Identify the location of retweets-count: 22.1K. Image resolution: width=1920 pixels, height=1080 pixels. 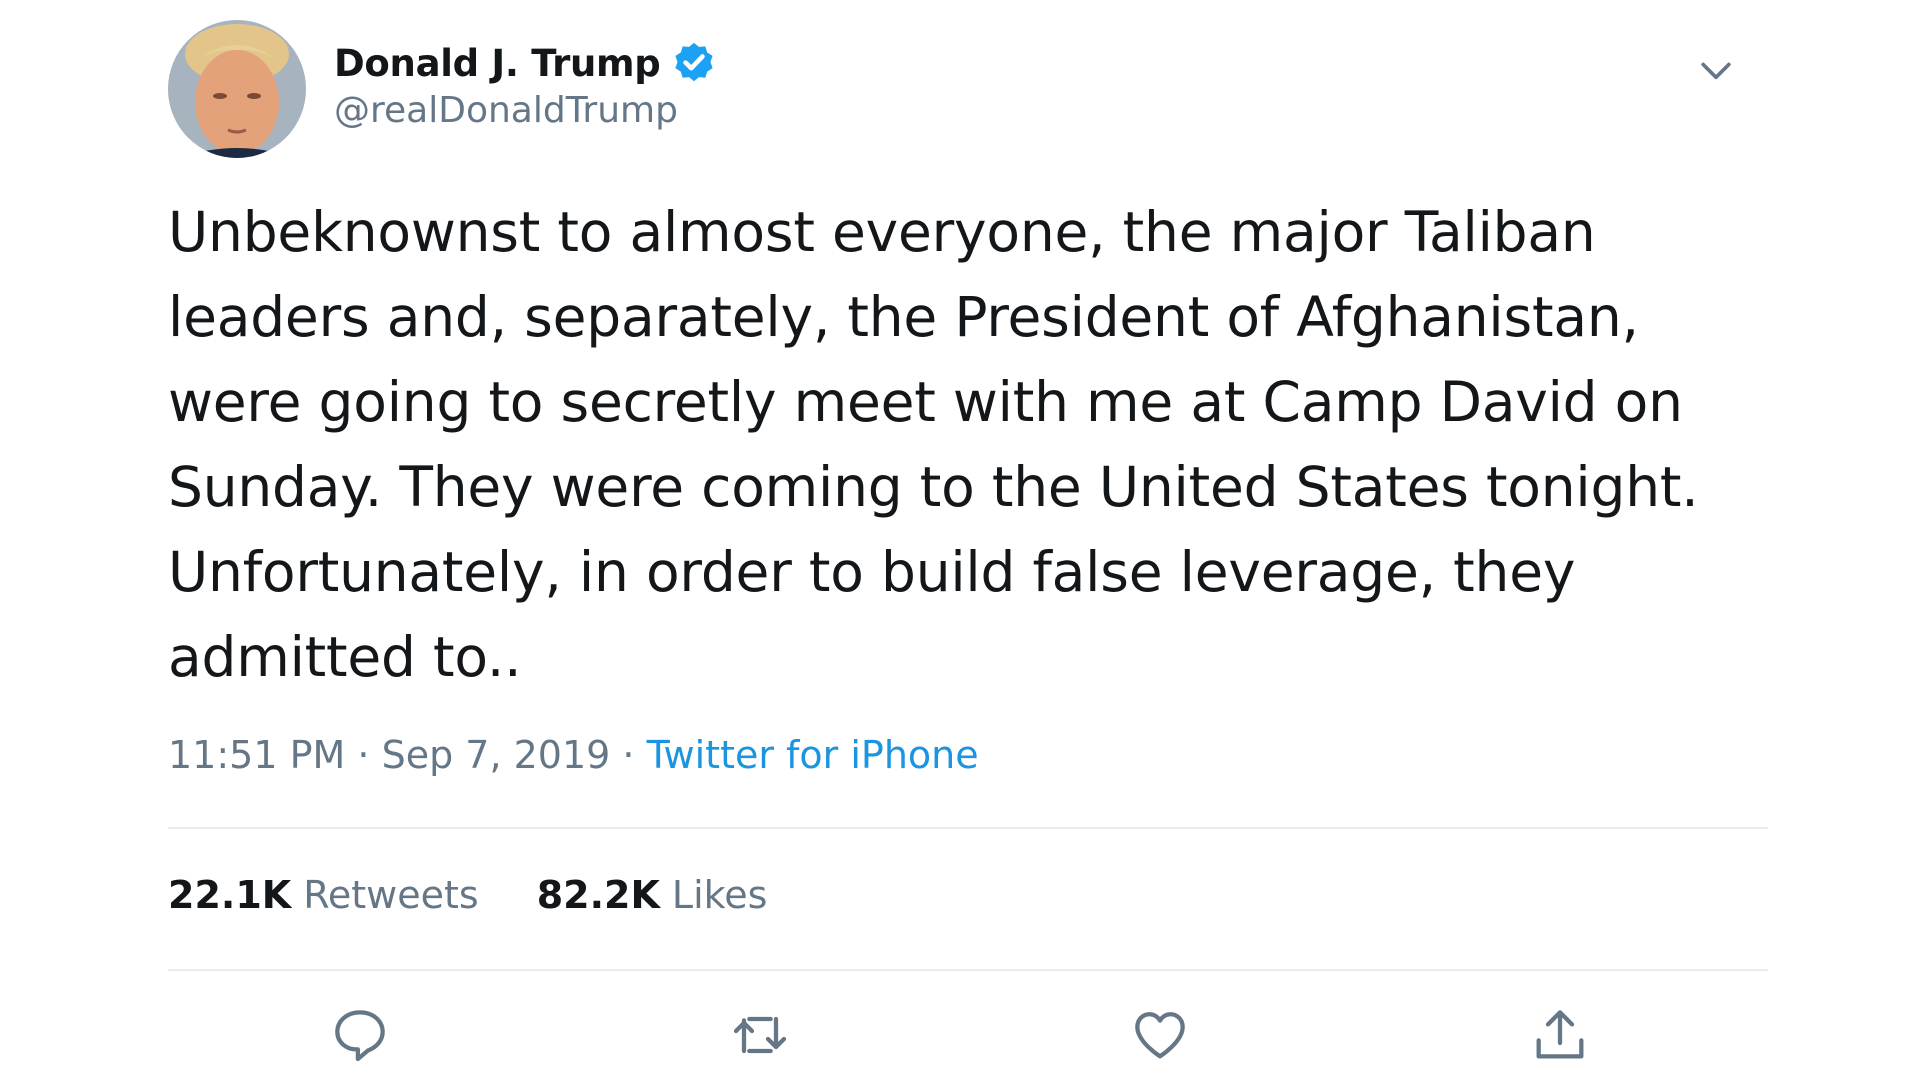
(230, 895).